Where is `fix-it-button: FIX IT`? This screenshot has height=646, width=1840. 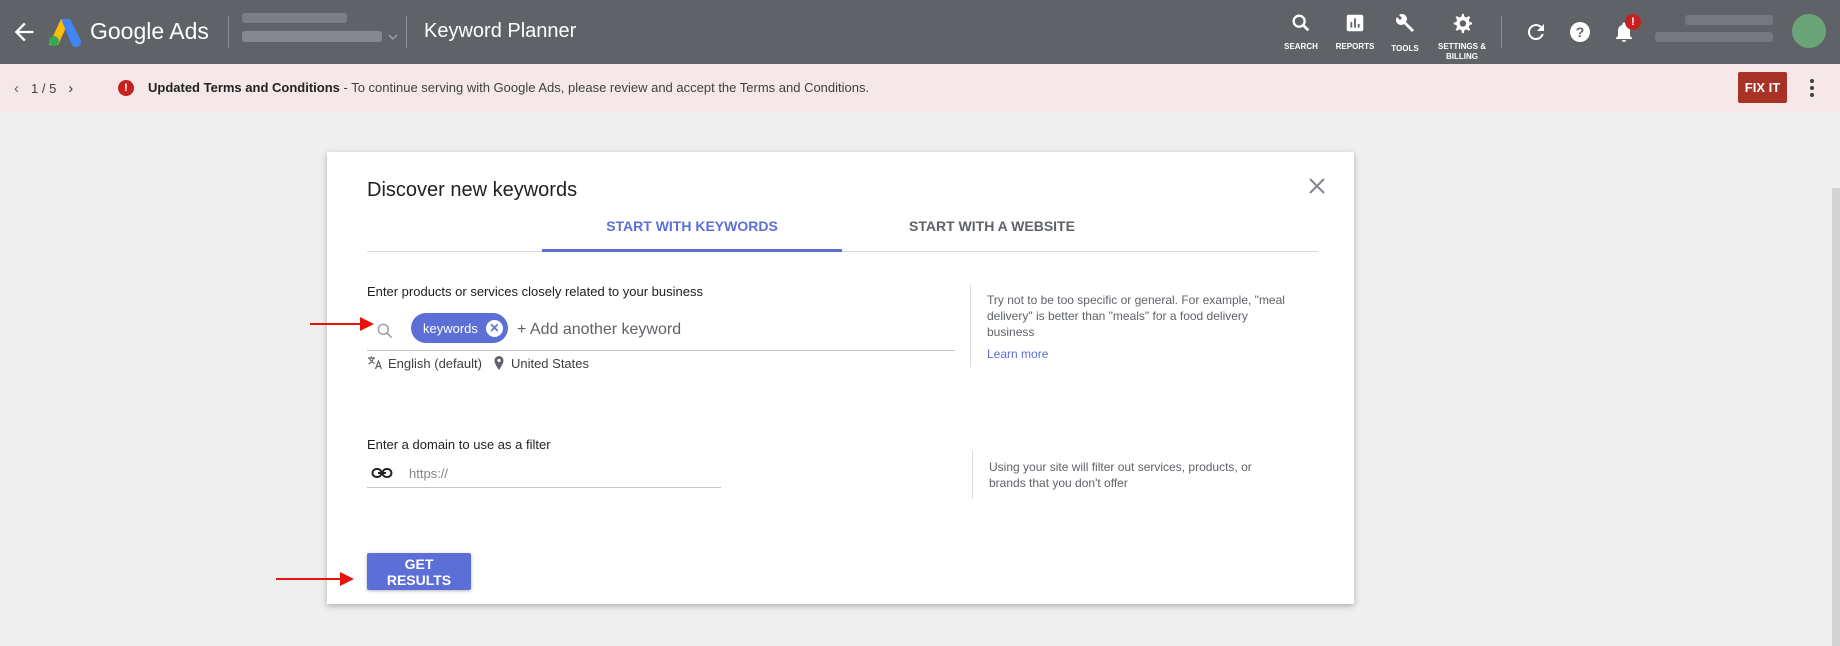
fix-it-button: FIX IT is located at coordinates (1762, 87).